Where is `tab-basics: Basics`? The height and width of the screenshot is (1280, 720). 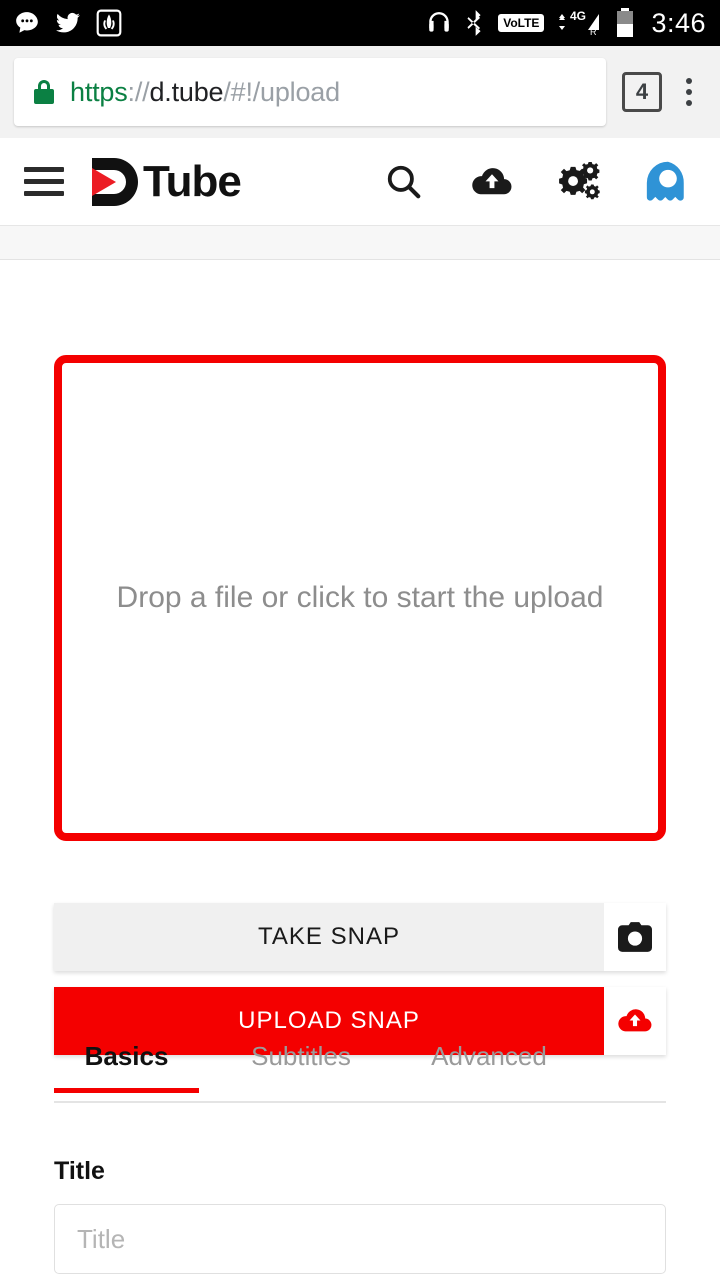
tab-basics: Basics is located at coordinates (126, 1067).